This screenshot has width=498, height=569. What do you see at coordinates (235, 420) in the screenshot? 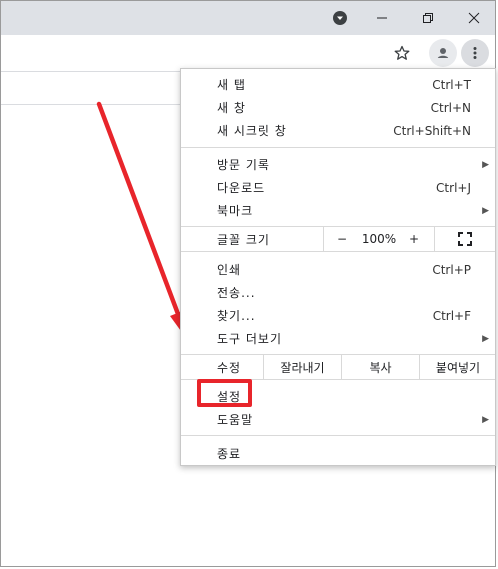
I see `menu-item-label: 도움말` at bounding box center [235, 420].